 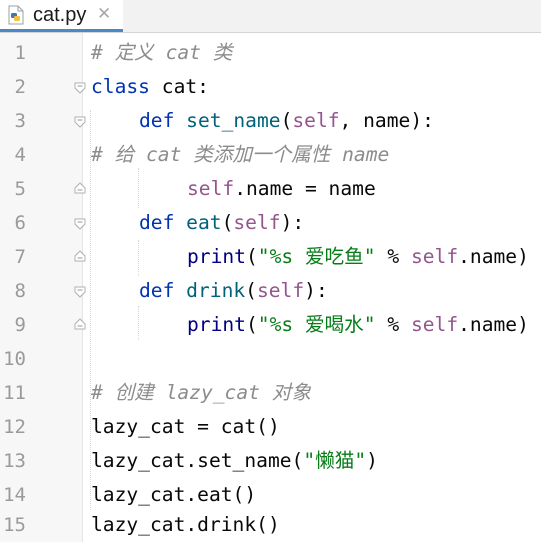 What do you see at coordinates (270, 495) in the screenshot?
I see `code-line: 14 lazy_cat.eat()` at bounding box center [270, 495].